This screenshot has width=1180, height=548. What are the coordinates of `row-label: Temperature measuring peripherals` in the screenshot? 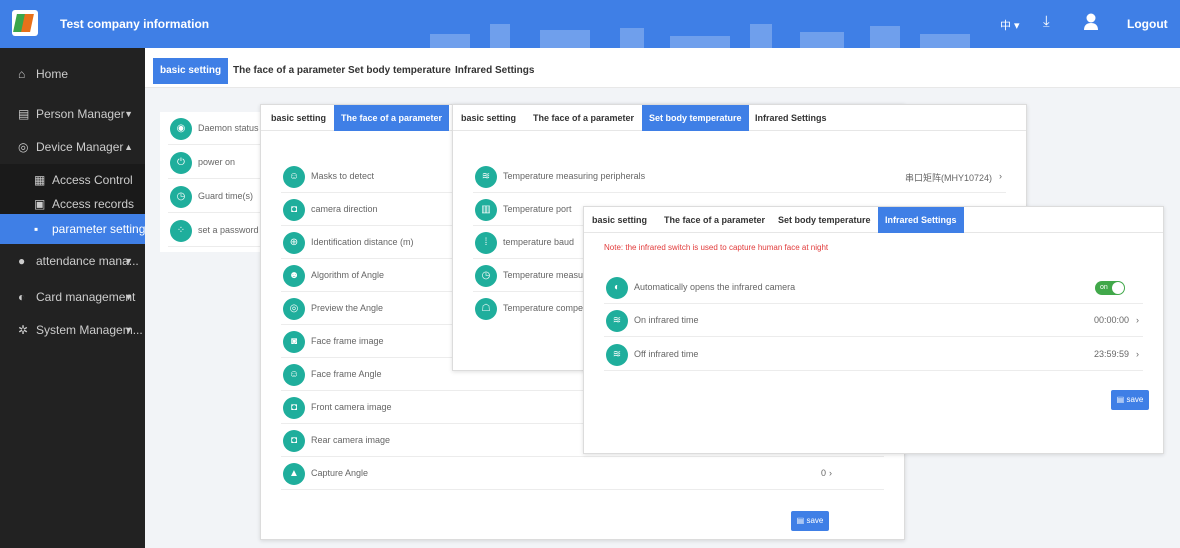 It's located at (574, 176).